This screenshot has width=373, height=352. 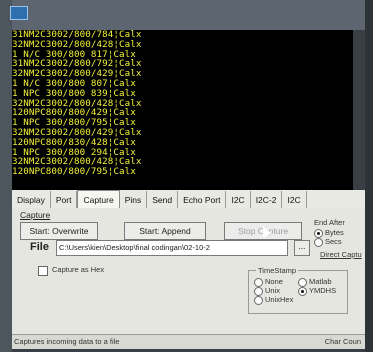 What do you see at coordinates (186, 15) in the screenshot?
I see `monitor-bezel-top` at bounding box center [186, 15].